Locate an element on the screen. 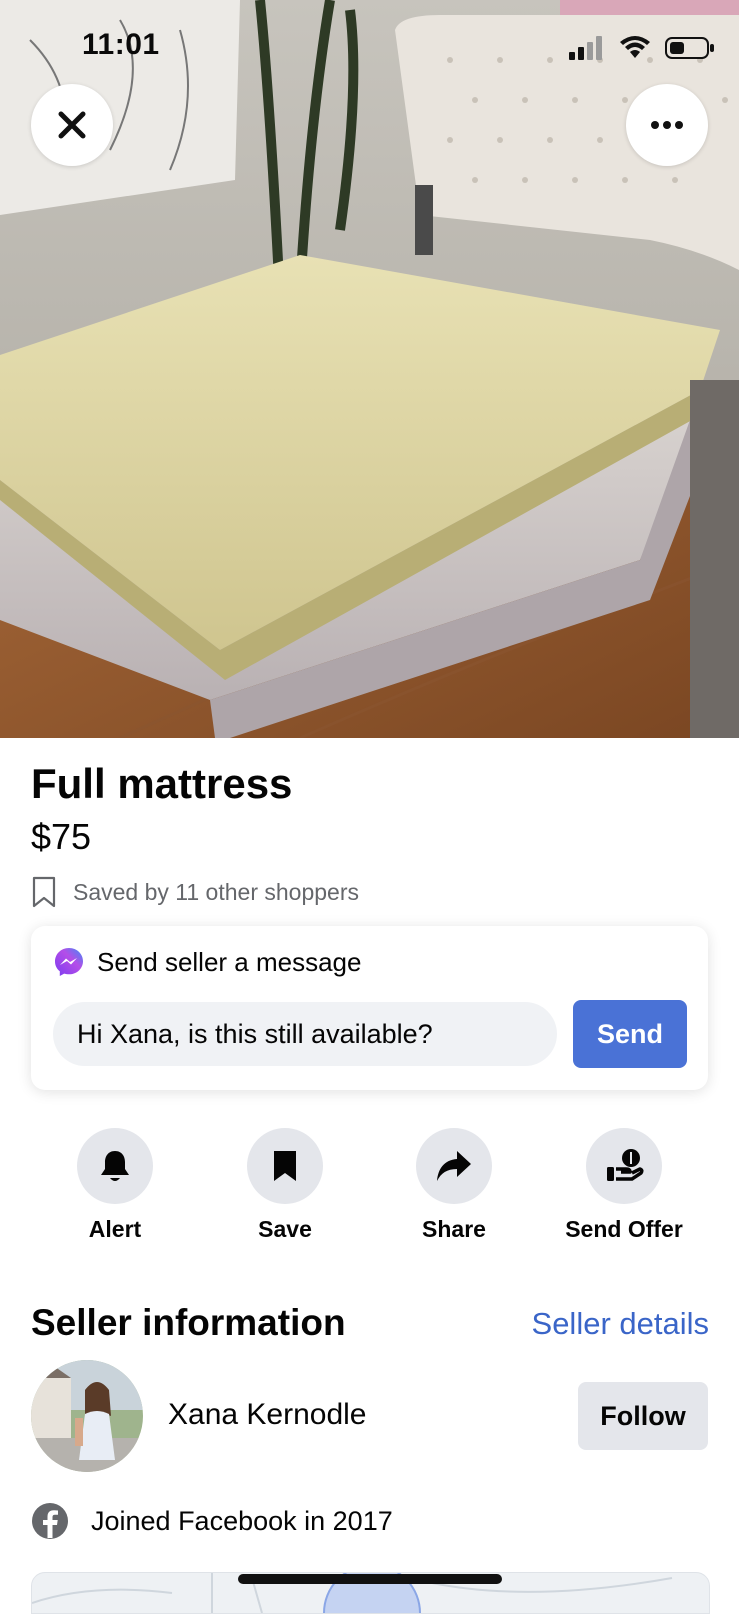 The image size is (739, 1614). message-seller-card: Send seller a message Send is located at coordinates (369, 1008).